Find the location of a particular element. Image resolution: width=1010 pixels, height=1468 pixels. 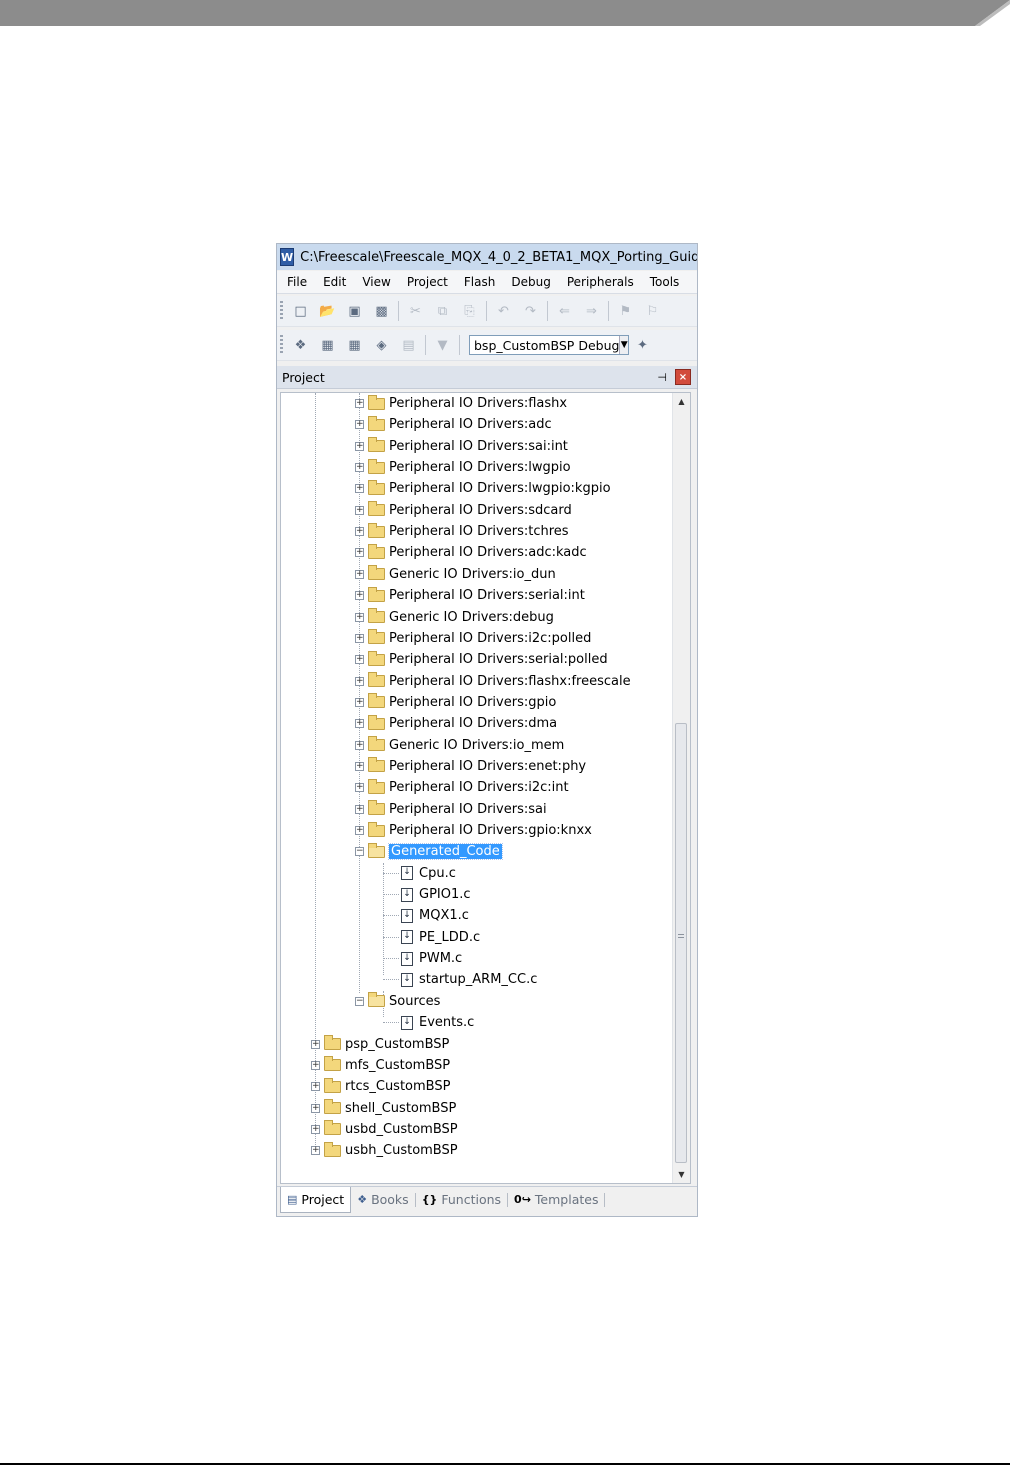

navigate-back-icon: ⇐ is located at coordinates (565, 311).